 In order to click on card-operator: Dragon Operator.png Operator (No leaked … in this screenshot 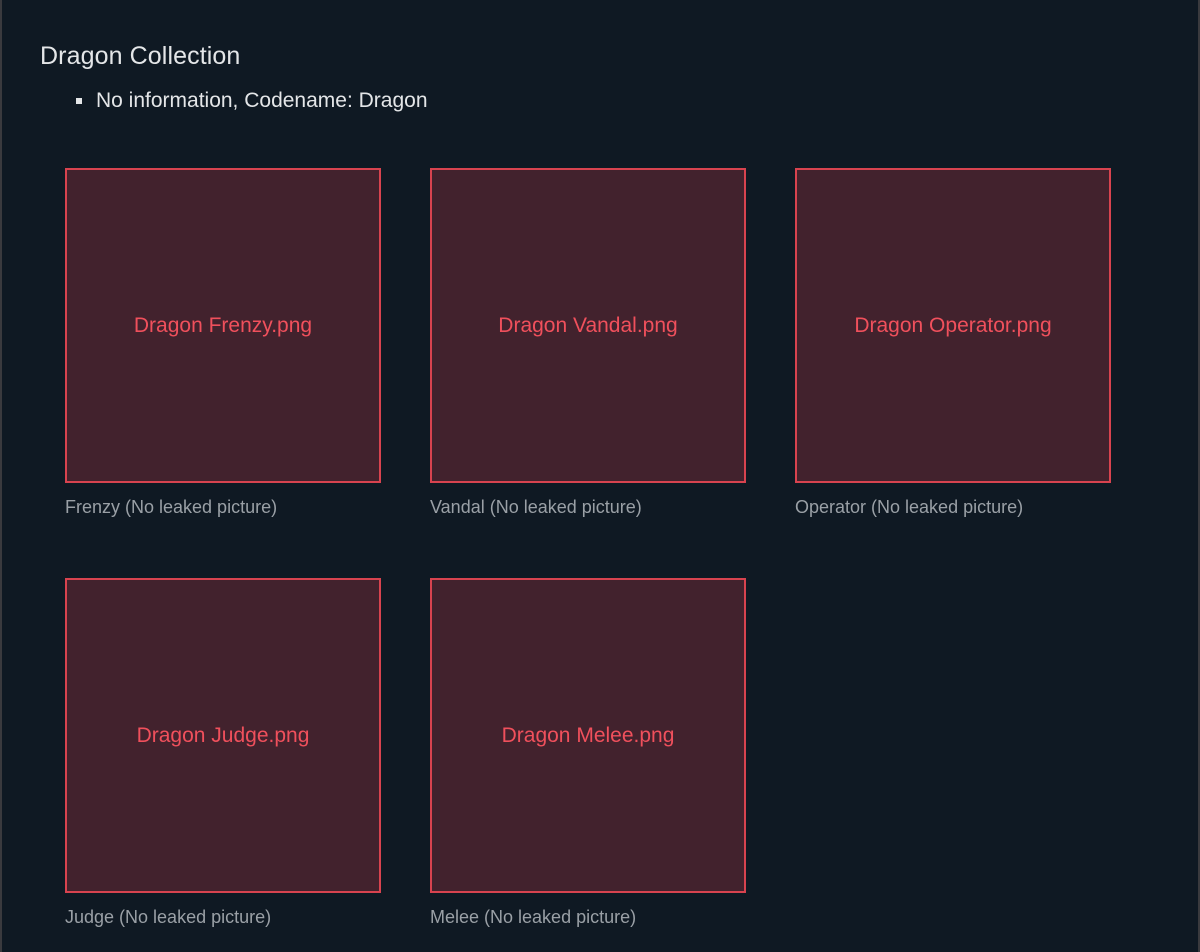, I will do `click(953, 343)`.